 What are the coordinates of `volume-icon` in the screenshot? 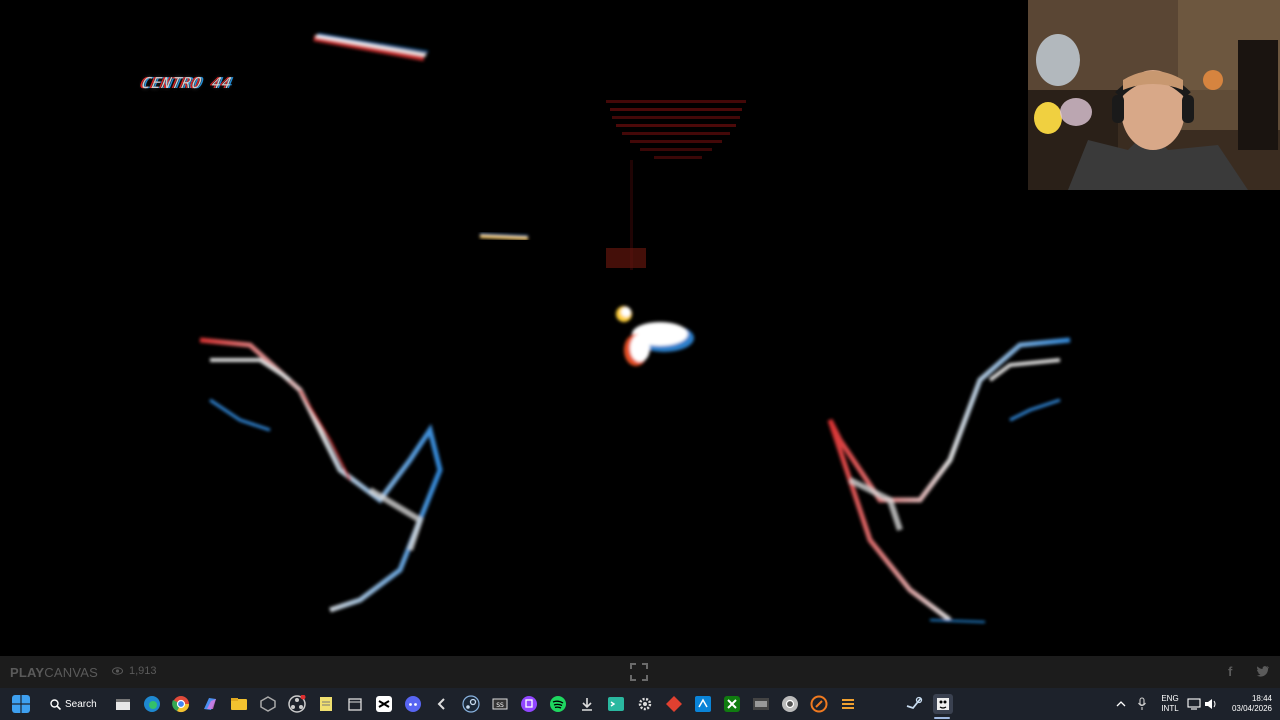 It's located at (1210, 704).